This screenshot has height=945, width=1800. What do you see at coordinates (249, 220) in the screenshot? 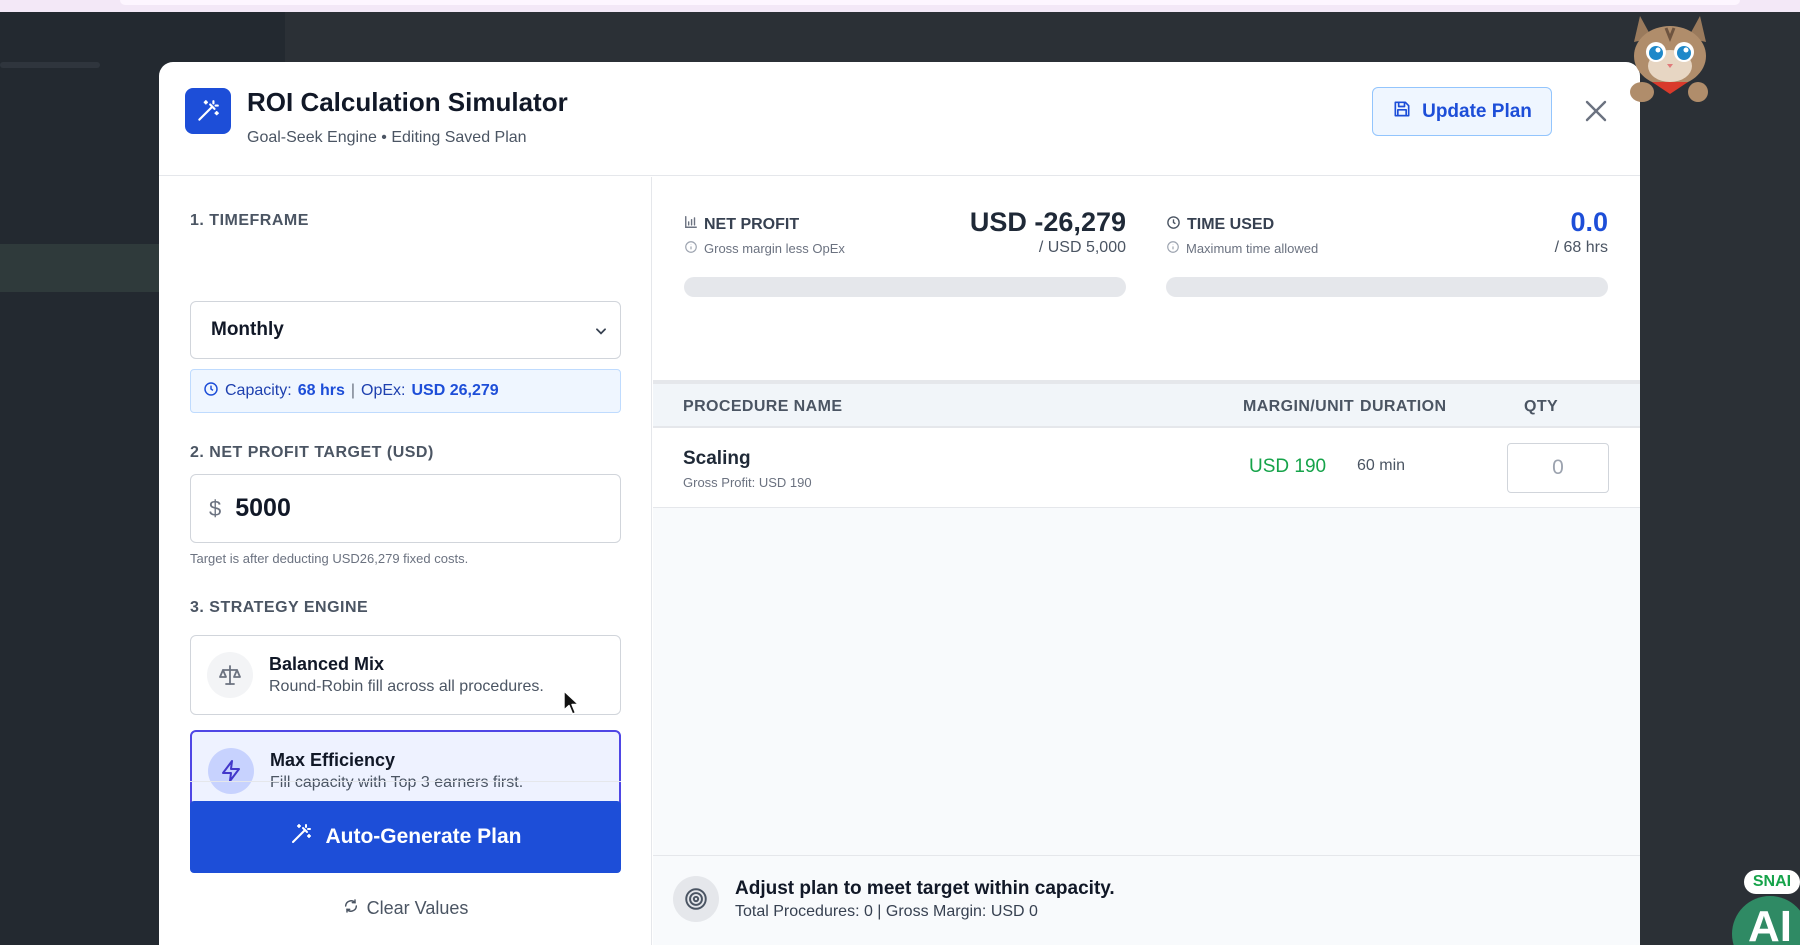
I see `timeframe-label: 1. TIMEFRAME` at bounding box center [249, 220].